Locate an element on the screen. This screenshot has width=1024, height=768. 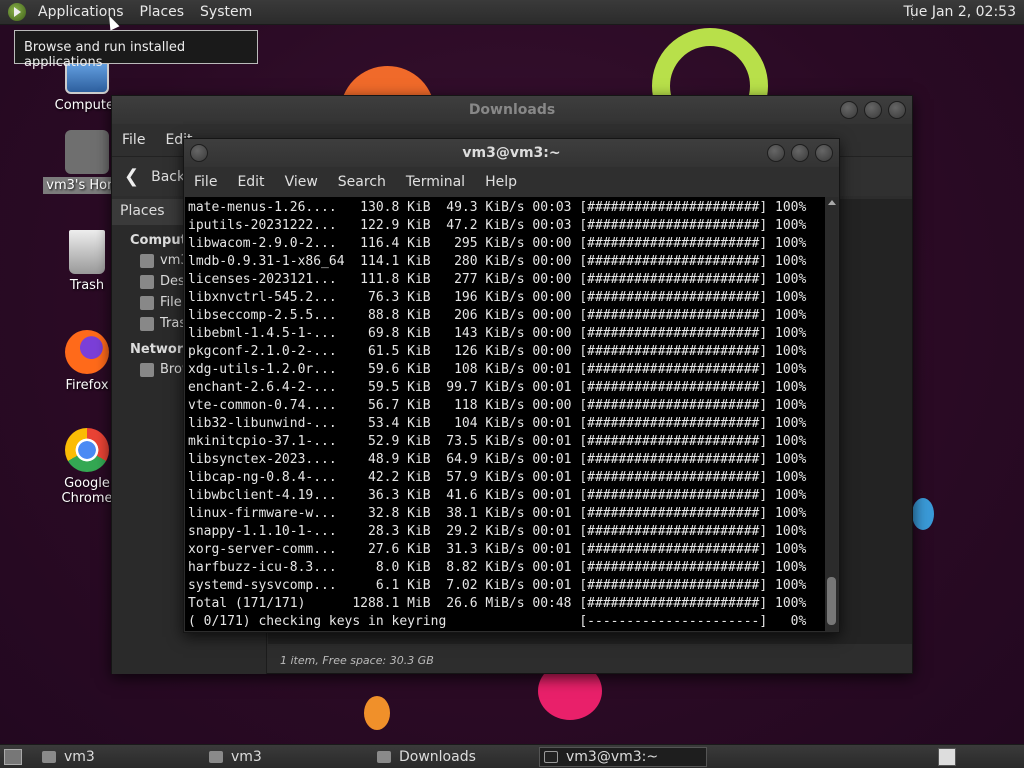
home-folder-icon is located at coordinates (87, 152).